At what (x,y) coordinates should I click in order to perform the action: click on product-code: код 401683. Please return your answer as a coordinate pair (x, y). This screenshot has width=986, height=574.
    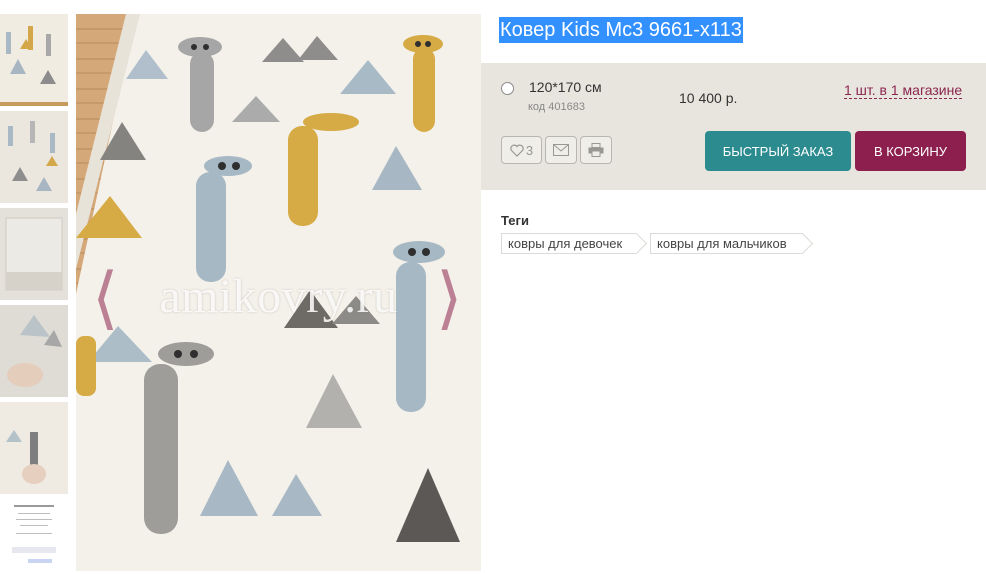
    Looking at the image, I should click on (556, 107).